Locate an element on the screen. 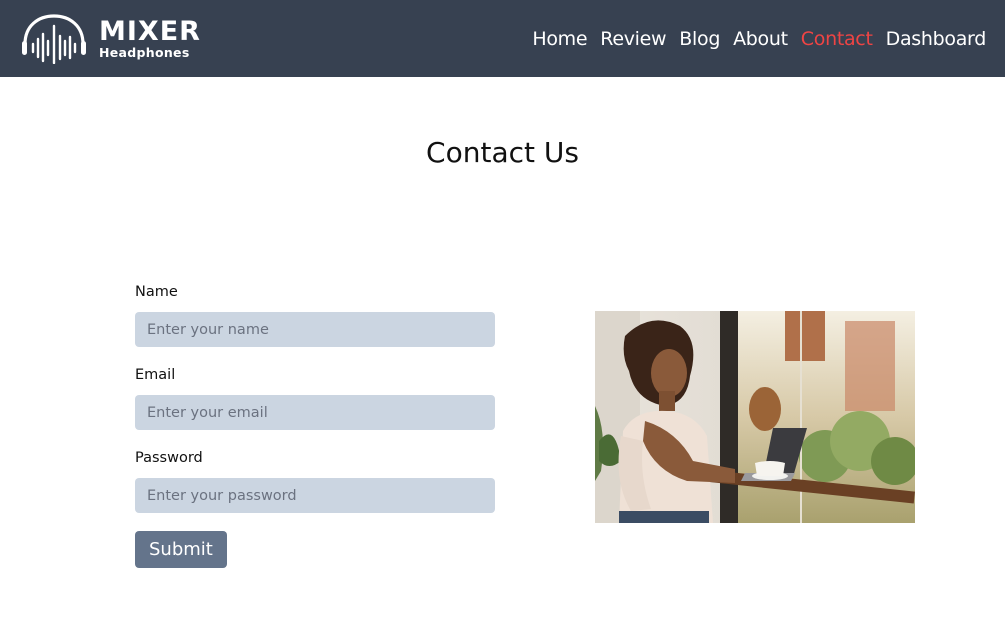 This screenshot has width=1005, height=620. page-title: Contact Us is located at coordinates (502, 152).